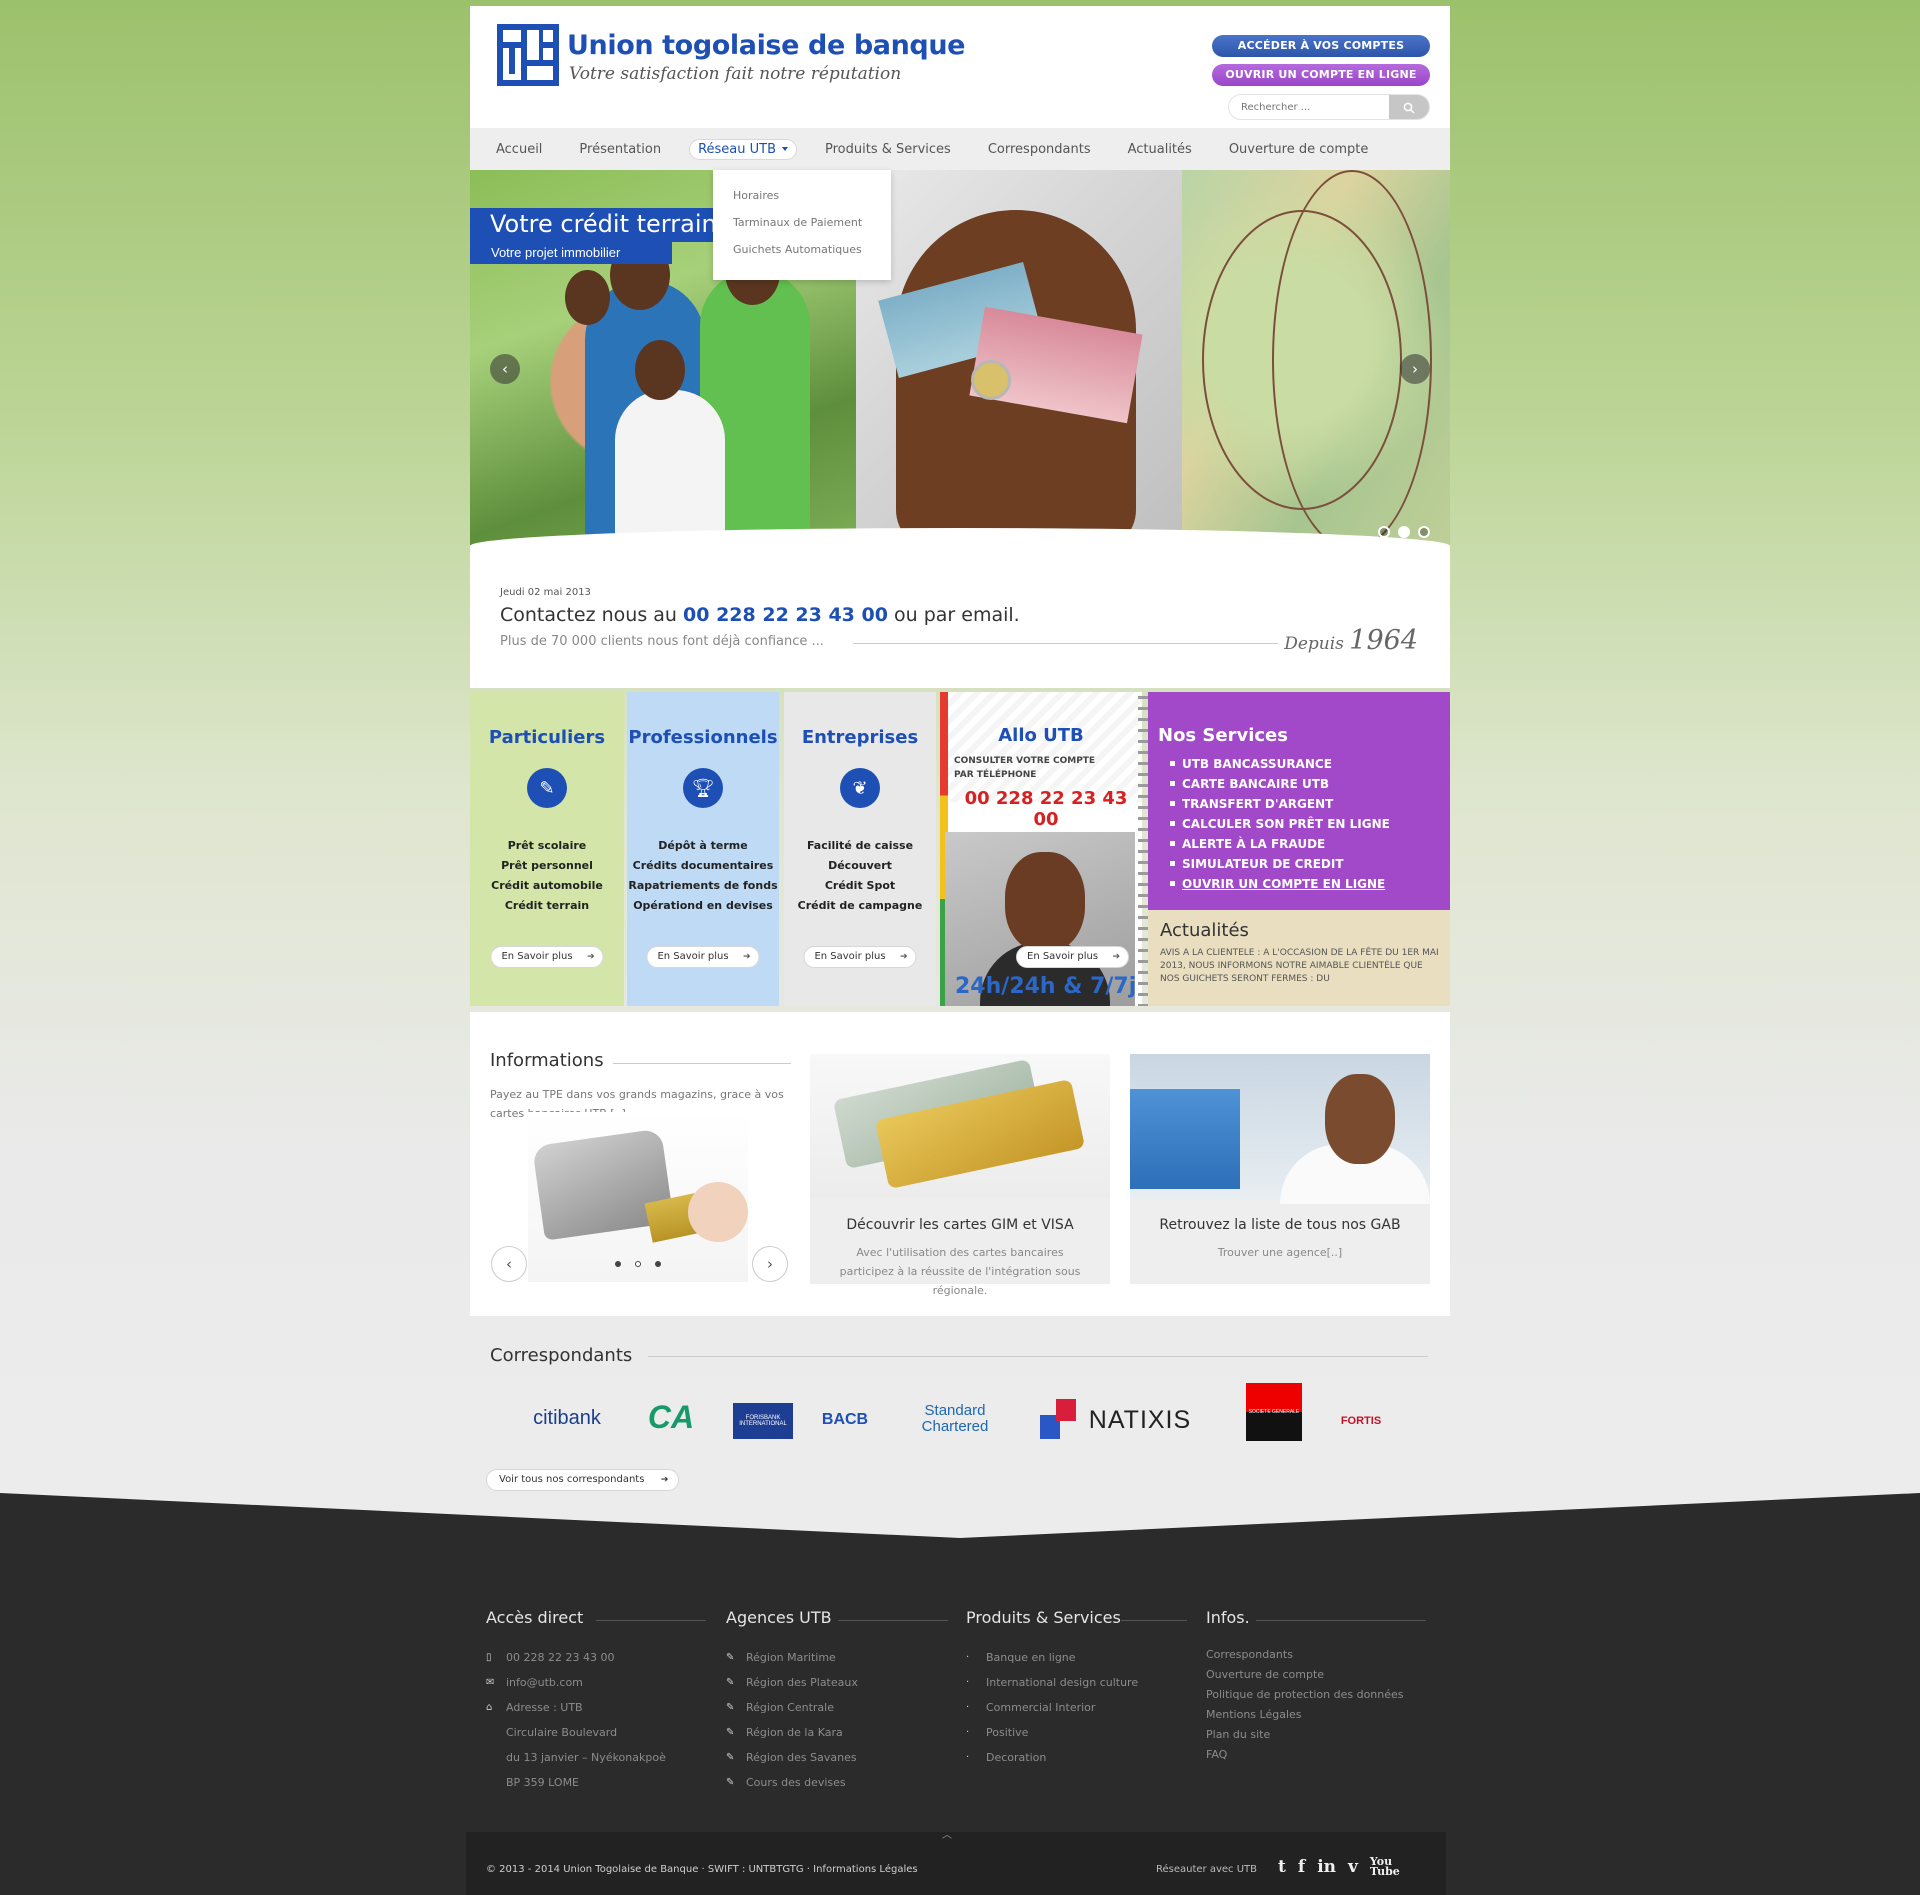 Image resolution: width=1920 pixels, height=1895 pixels. I want to click on footer-link: FAQ, so click(1316, 1755).